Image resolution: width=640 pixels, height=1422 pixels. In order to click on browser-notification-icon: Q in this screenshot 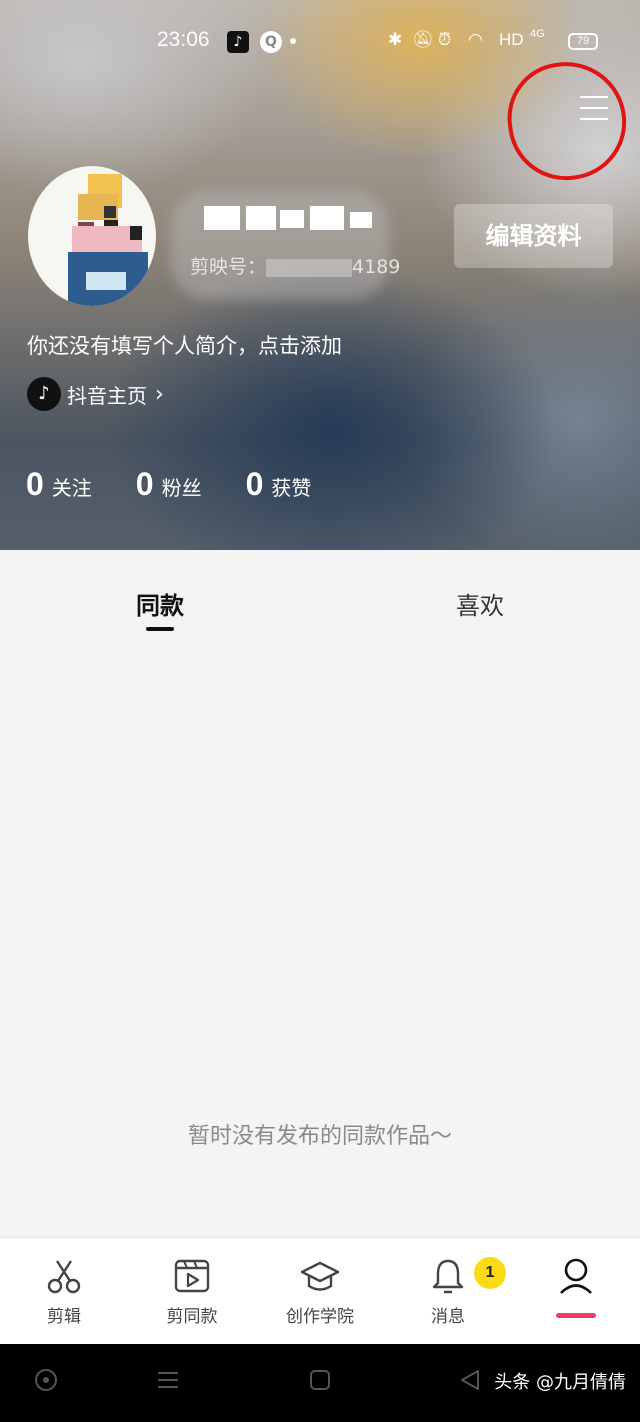, I will do `click(271, 42)`.